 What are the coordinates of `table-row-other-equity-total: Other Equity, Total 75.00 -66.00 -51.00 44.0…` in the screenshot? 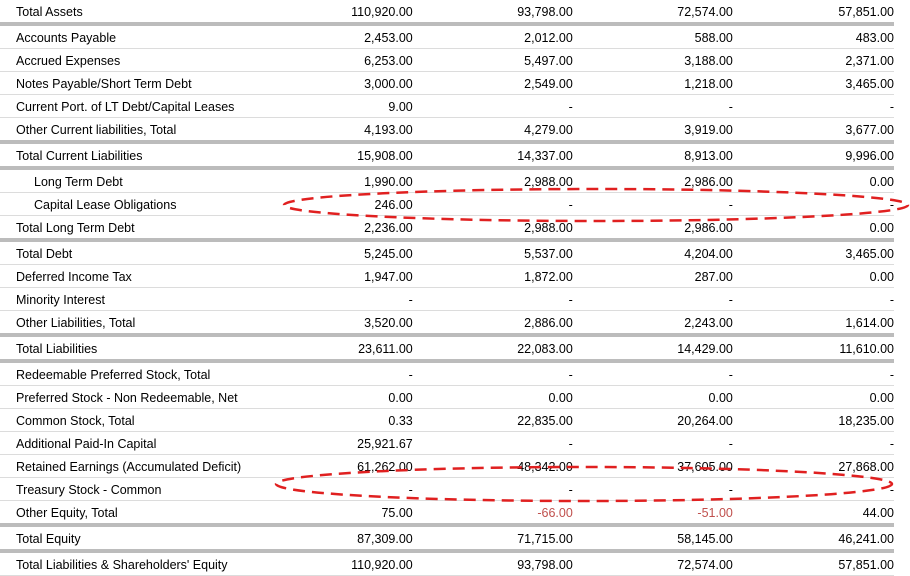 It's located at (447, 513).